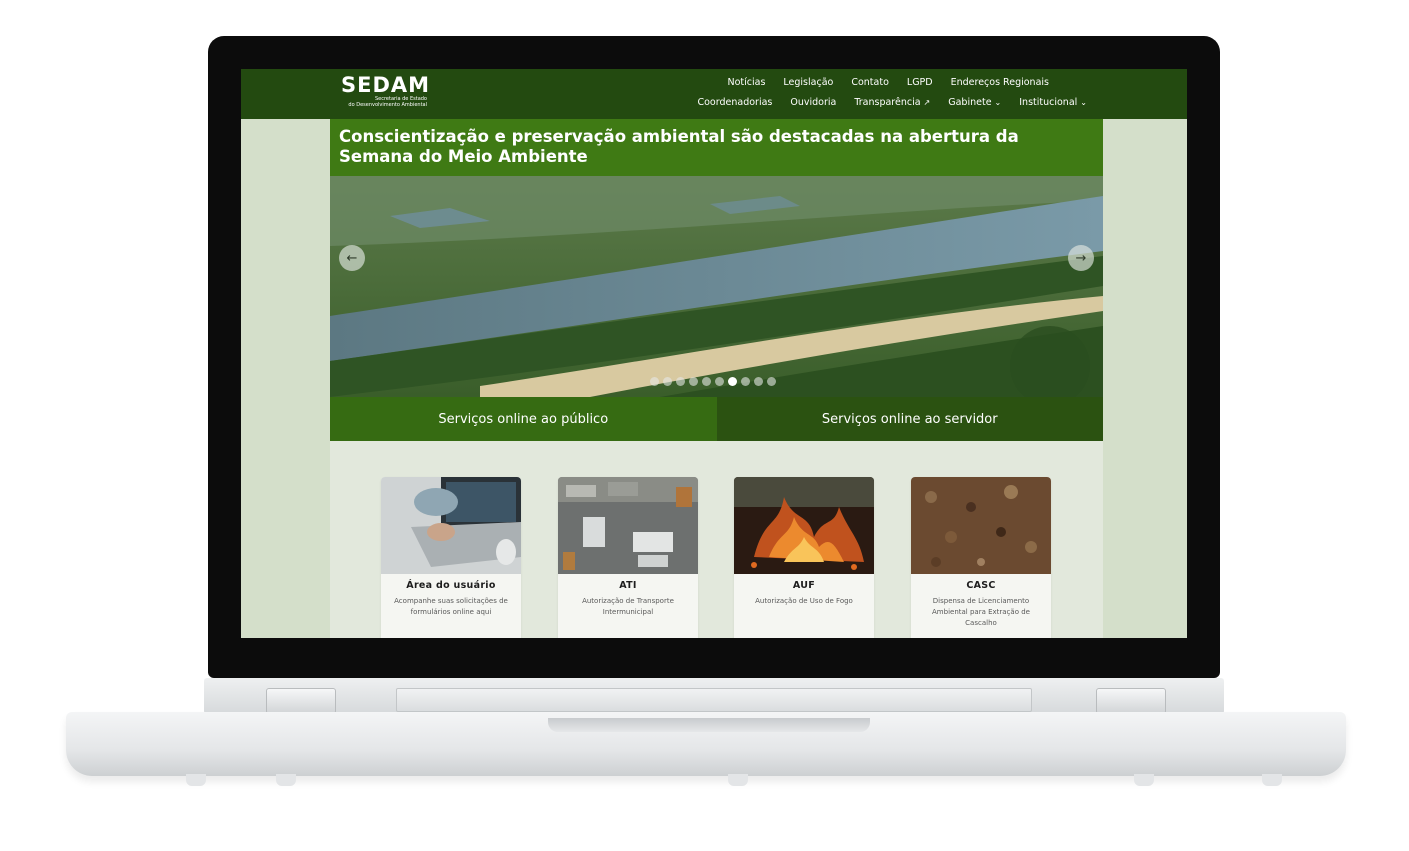 The height and width of the screenshot is (851, 1409). I want to click on card-title: CASC, so click(981, 585).